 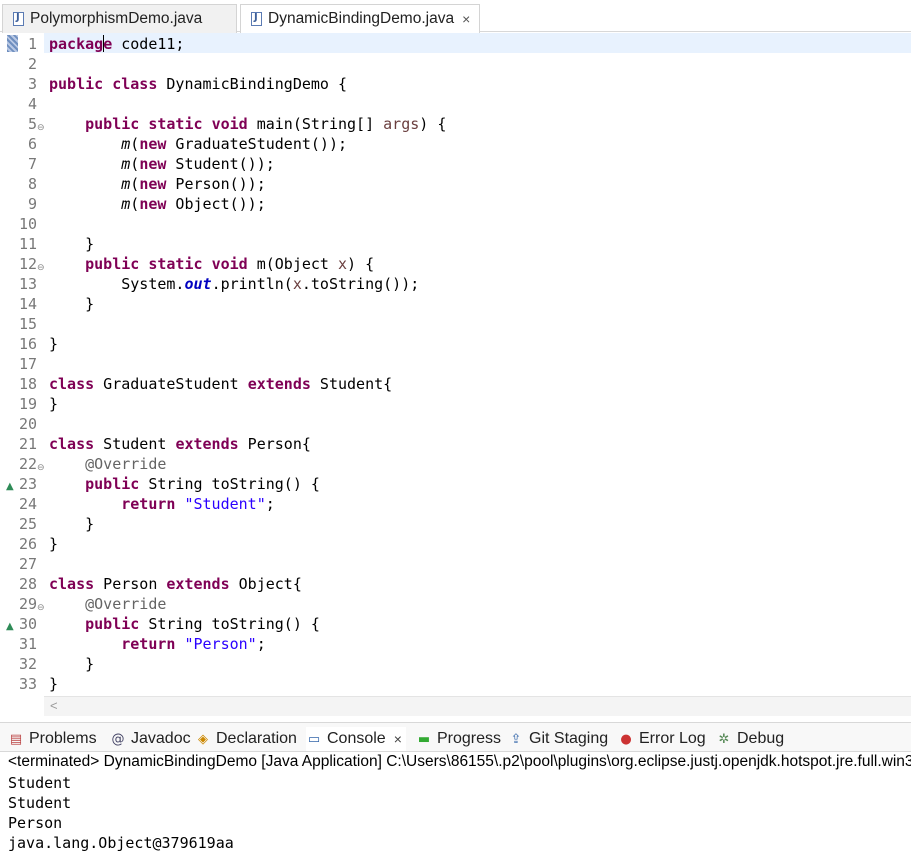 I want to click on code-line: 30 ▲ public String toString() {, so click(x=455, y=624).